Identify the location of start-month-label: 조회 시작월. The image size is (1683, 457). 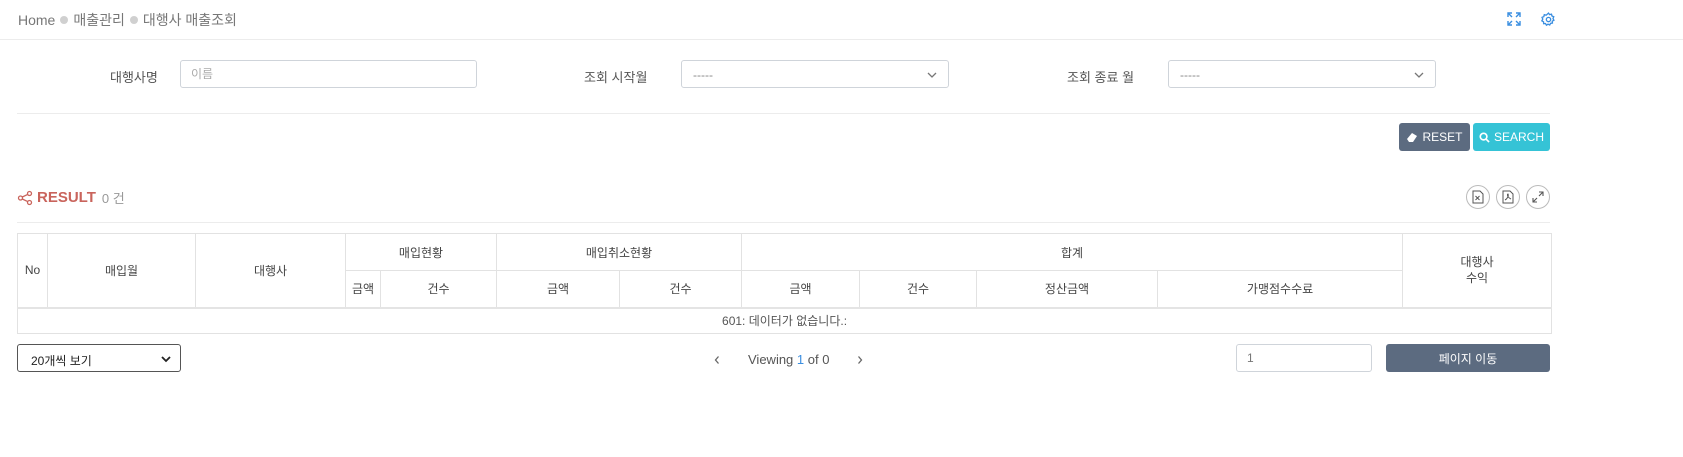
(616, 77).